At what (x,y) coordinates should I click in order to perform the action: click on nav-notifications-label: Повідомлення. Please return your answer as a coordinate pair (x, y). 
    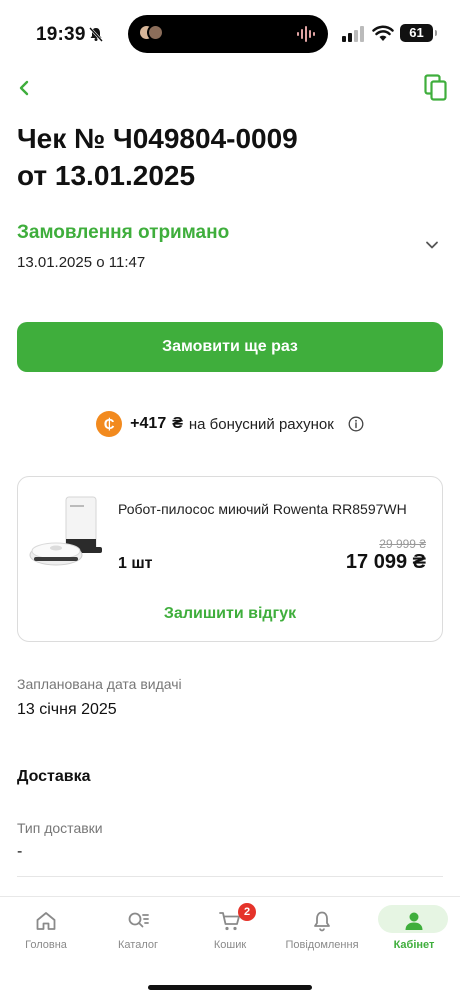
    Looking at the image, I should click on (322, 945).